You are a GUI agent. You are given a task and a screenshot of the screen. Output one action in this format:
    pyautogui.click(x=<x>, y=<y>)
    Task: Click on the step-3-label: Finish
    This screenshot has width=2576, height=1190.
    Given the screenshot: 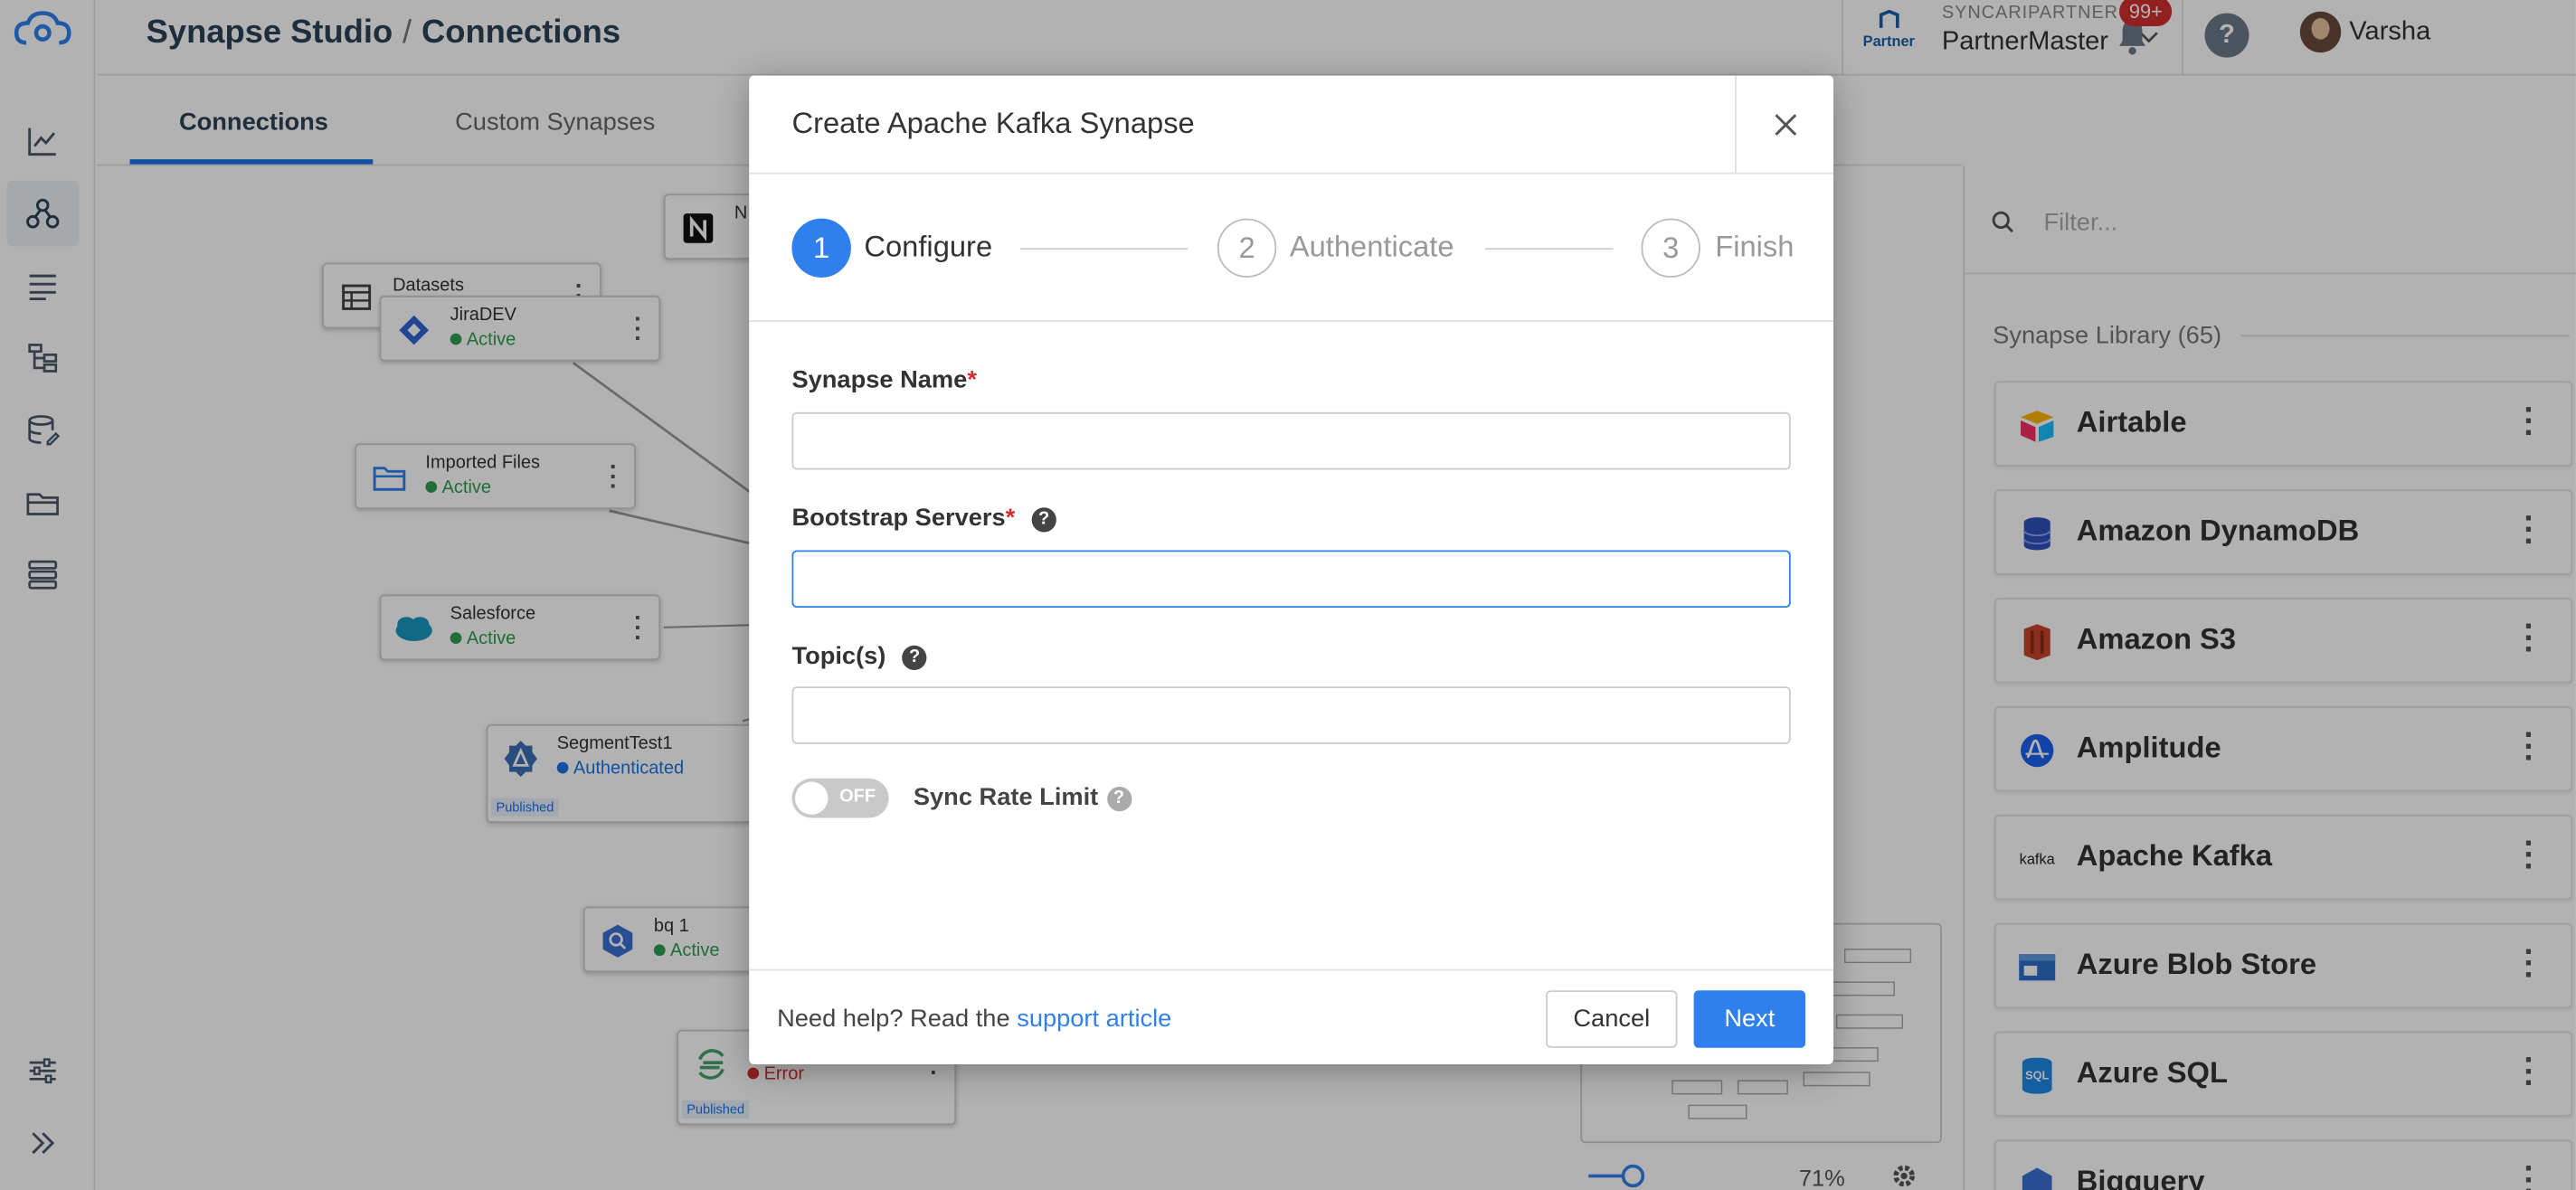 What is the action you would take?
    pyautogui.click(x=1755, y=247)
    